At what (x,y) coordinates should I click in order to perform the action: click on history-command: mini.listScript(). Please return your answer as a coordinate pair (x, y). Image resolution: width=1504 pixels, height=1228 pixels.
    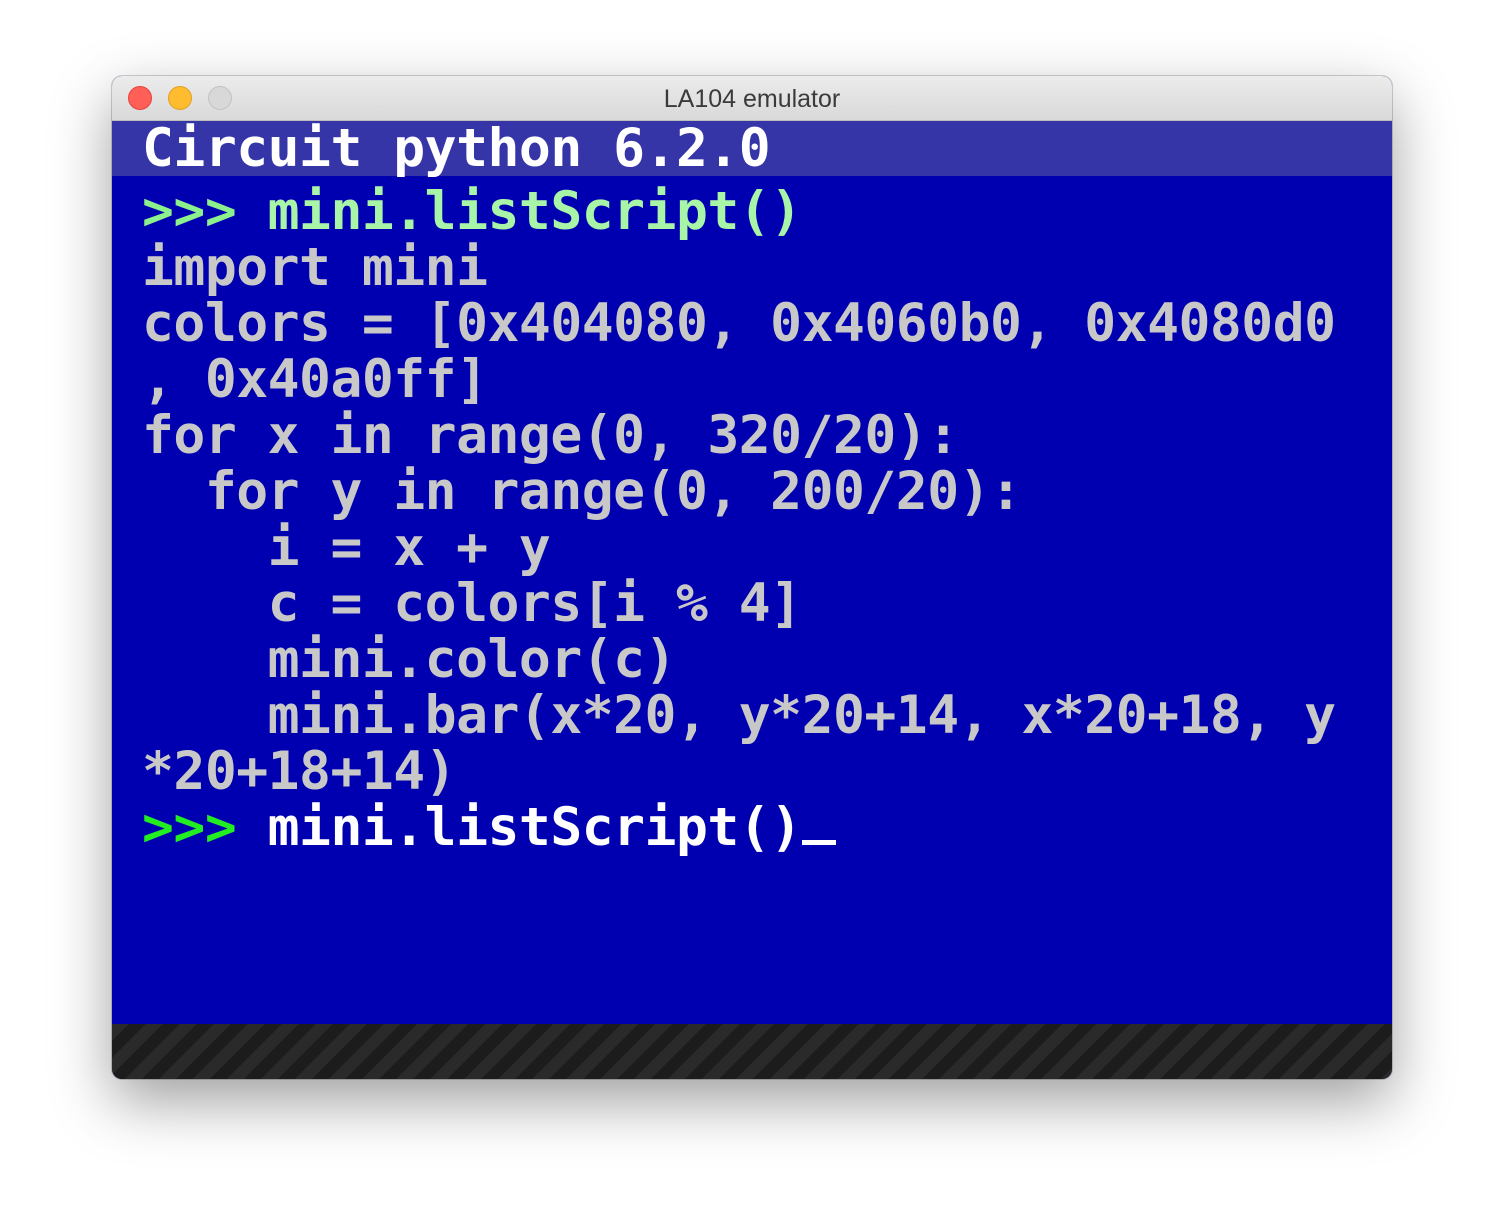
    Looking at the image, I should click on (534, 211).